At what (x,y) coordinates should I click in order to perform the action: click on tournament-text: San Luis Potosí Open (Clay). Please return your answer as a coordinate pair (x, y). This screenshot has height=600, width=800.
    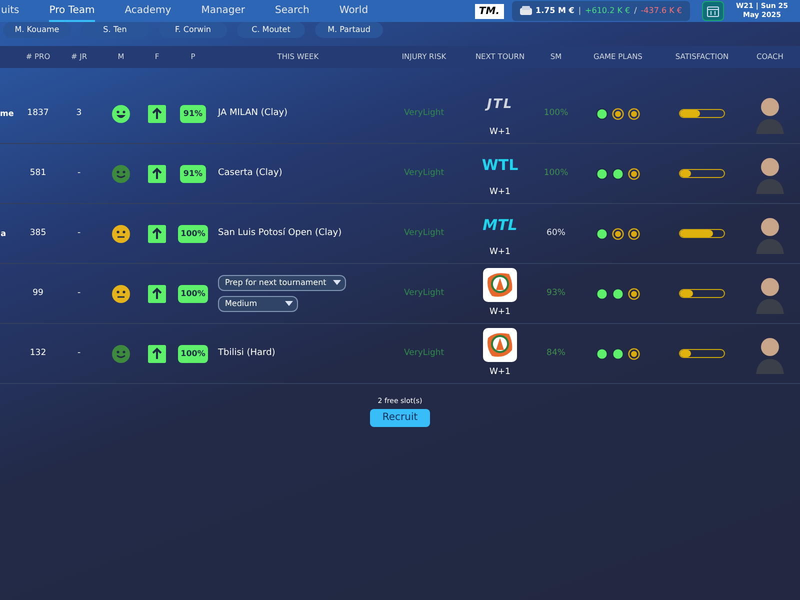
    Looking at the image, I should click on (280, 233).